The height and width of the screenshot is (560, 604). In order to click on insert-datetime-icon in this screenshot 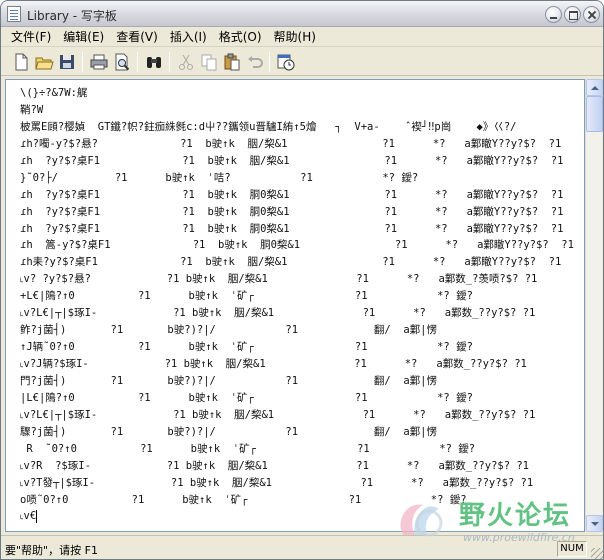, I will do `click(286, 62)`.